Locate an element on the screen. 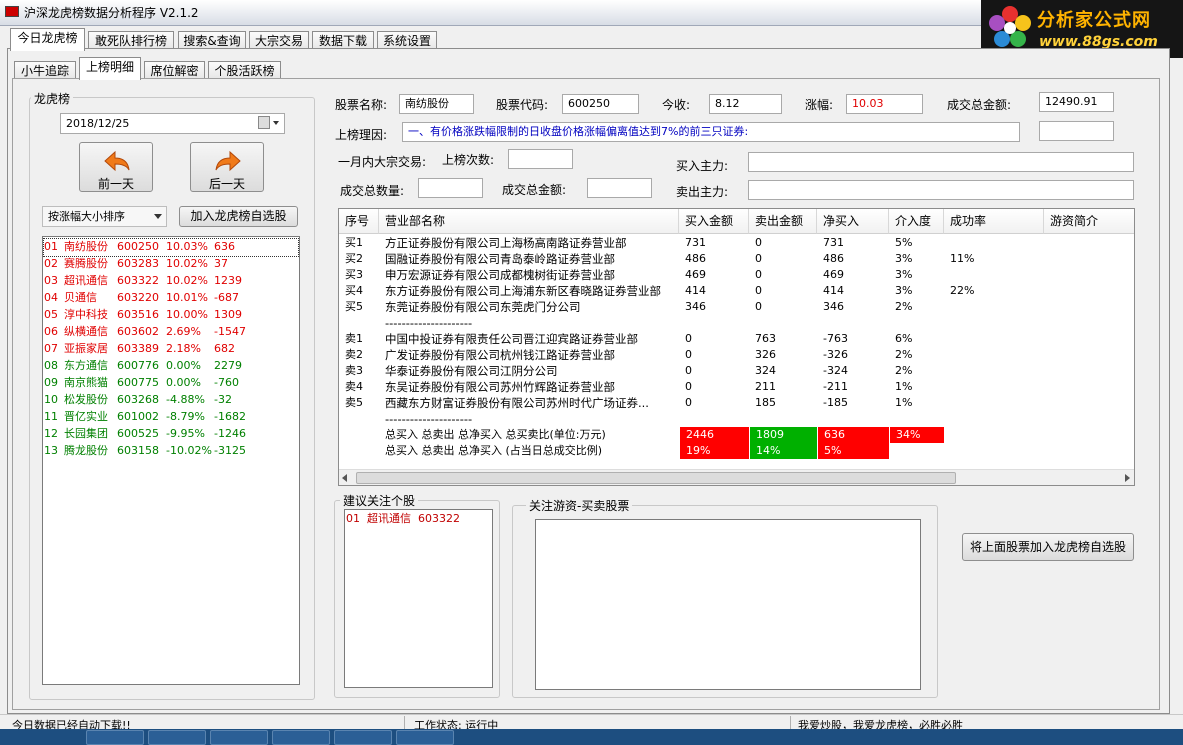 Image resolution: width=1183 pixels, height=745 pixels. buy-amount is located at coordinates (714, 419).